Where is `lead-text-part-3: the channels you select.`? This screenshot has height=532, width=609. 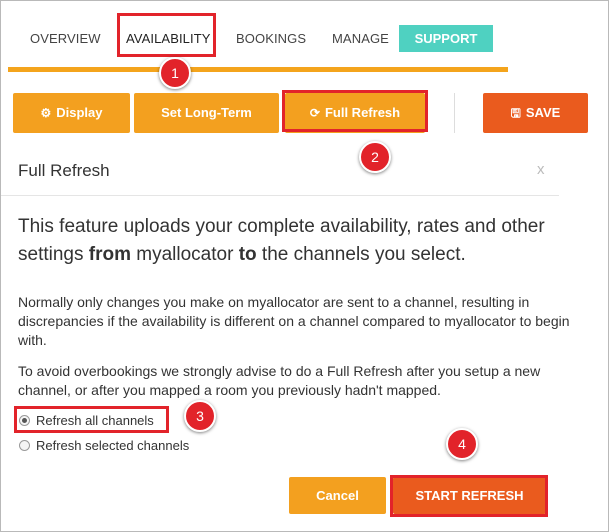 lead-text-part-3: the channels you select. is located at coordinates (361, 254).